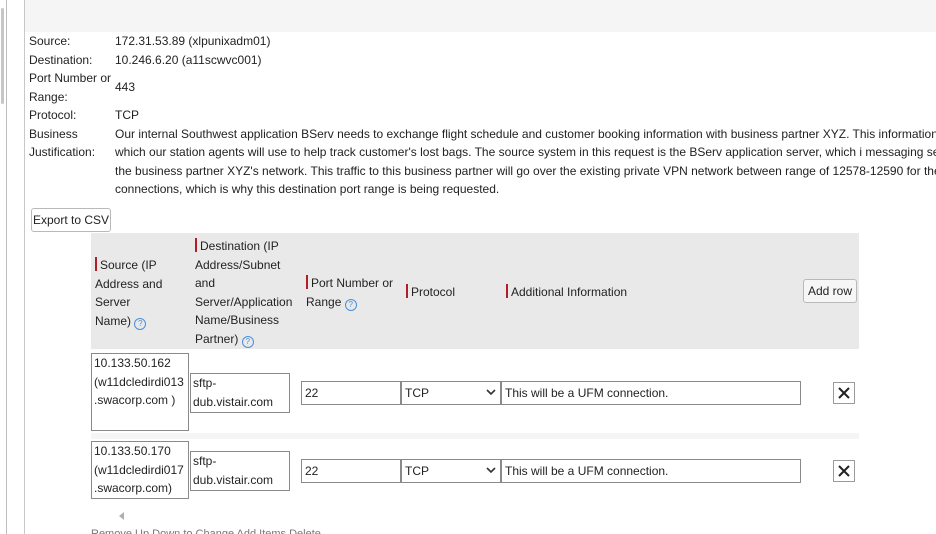 Image resolution: width=936 pixels, height=534 pixels. Describe the element at coordinates (143, 293) in the screenshot. I see `header-source: Source (IP Address and Server Name) ?` at that location.